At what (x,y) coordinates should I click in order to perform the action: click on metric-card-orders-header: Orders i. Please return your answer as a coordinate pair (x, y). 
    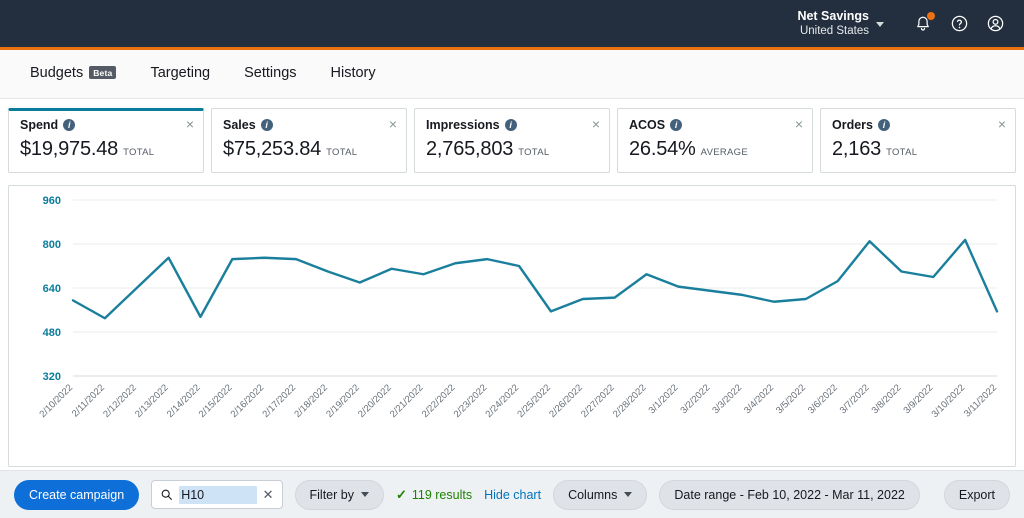
    Looking at the image, I should click on (918, 125).